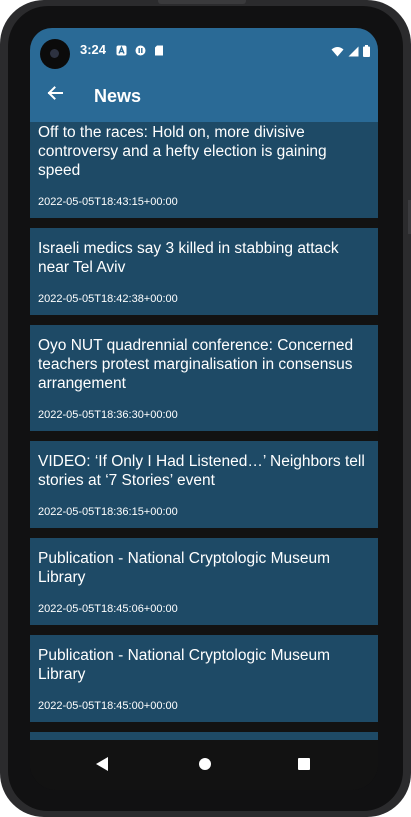 Image resolution: width=411 pixels, height=817 pixels. What do you see at coordinates (337, 53) in the screenshot?
I see `wifi-icon` at bounding box center [337, 53].